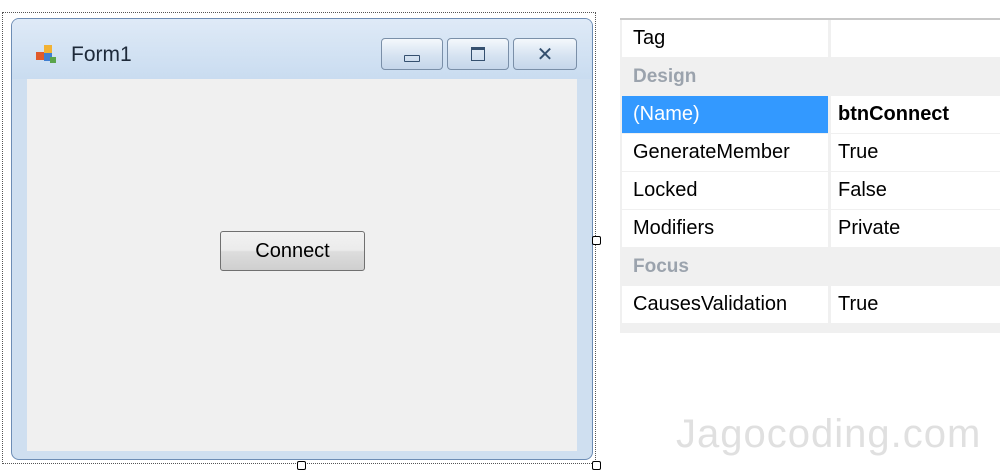 This screenshot has height=470, width=1000. I want to click on property-value: btnConnect, so click(915, 114).